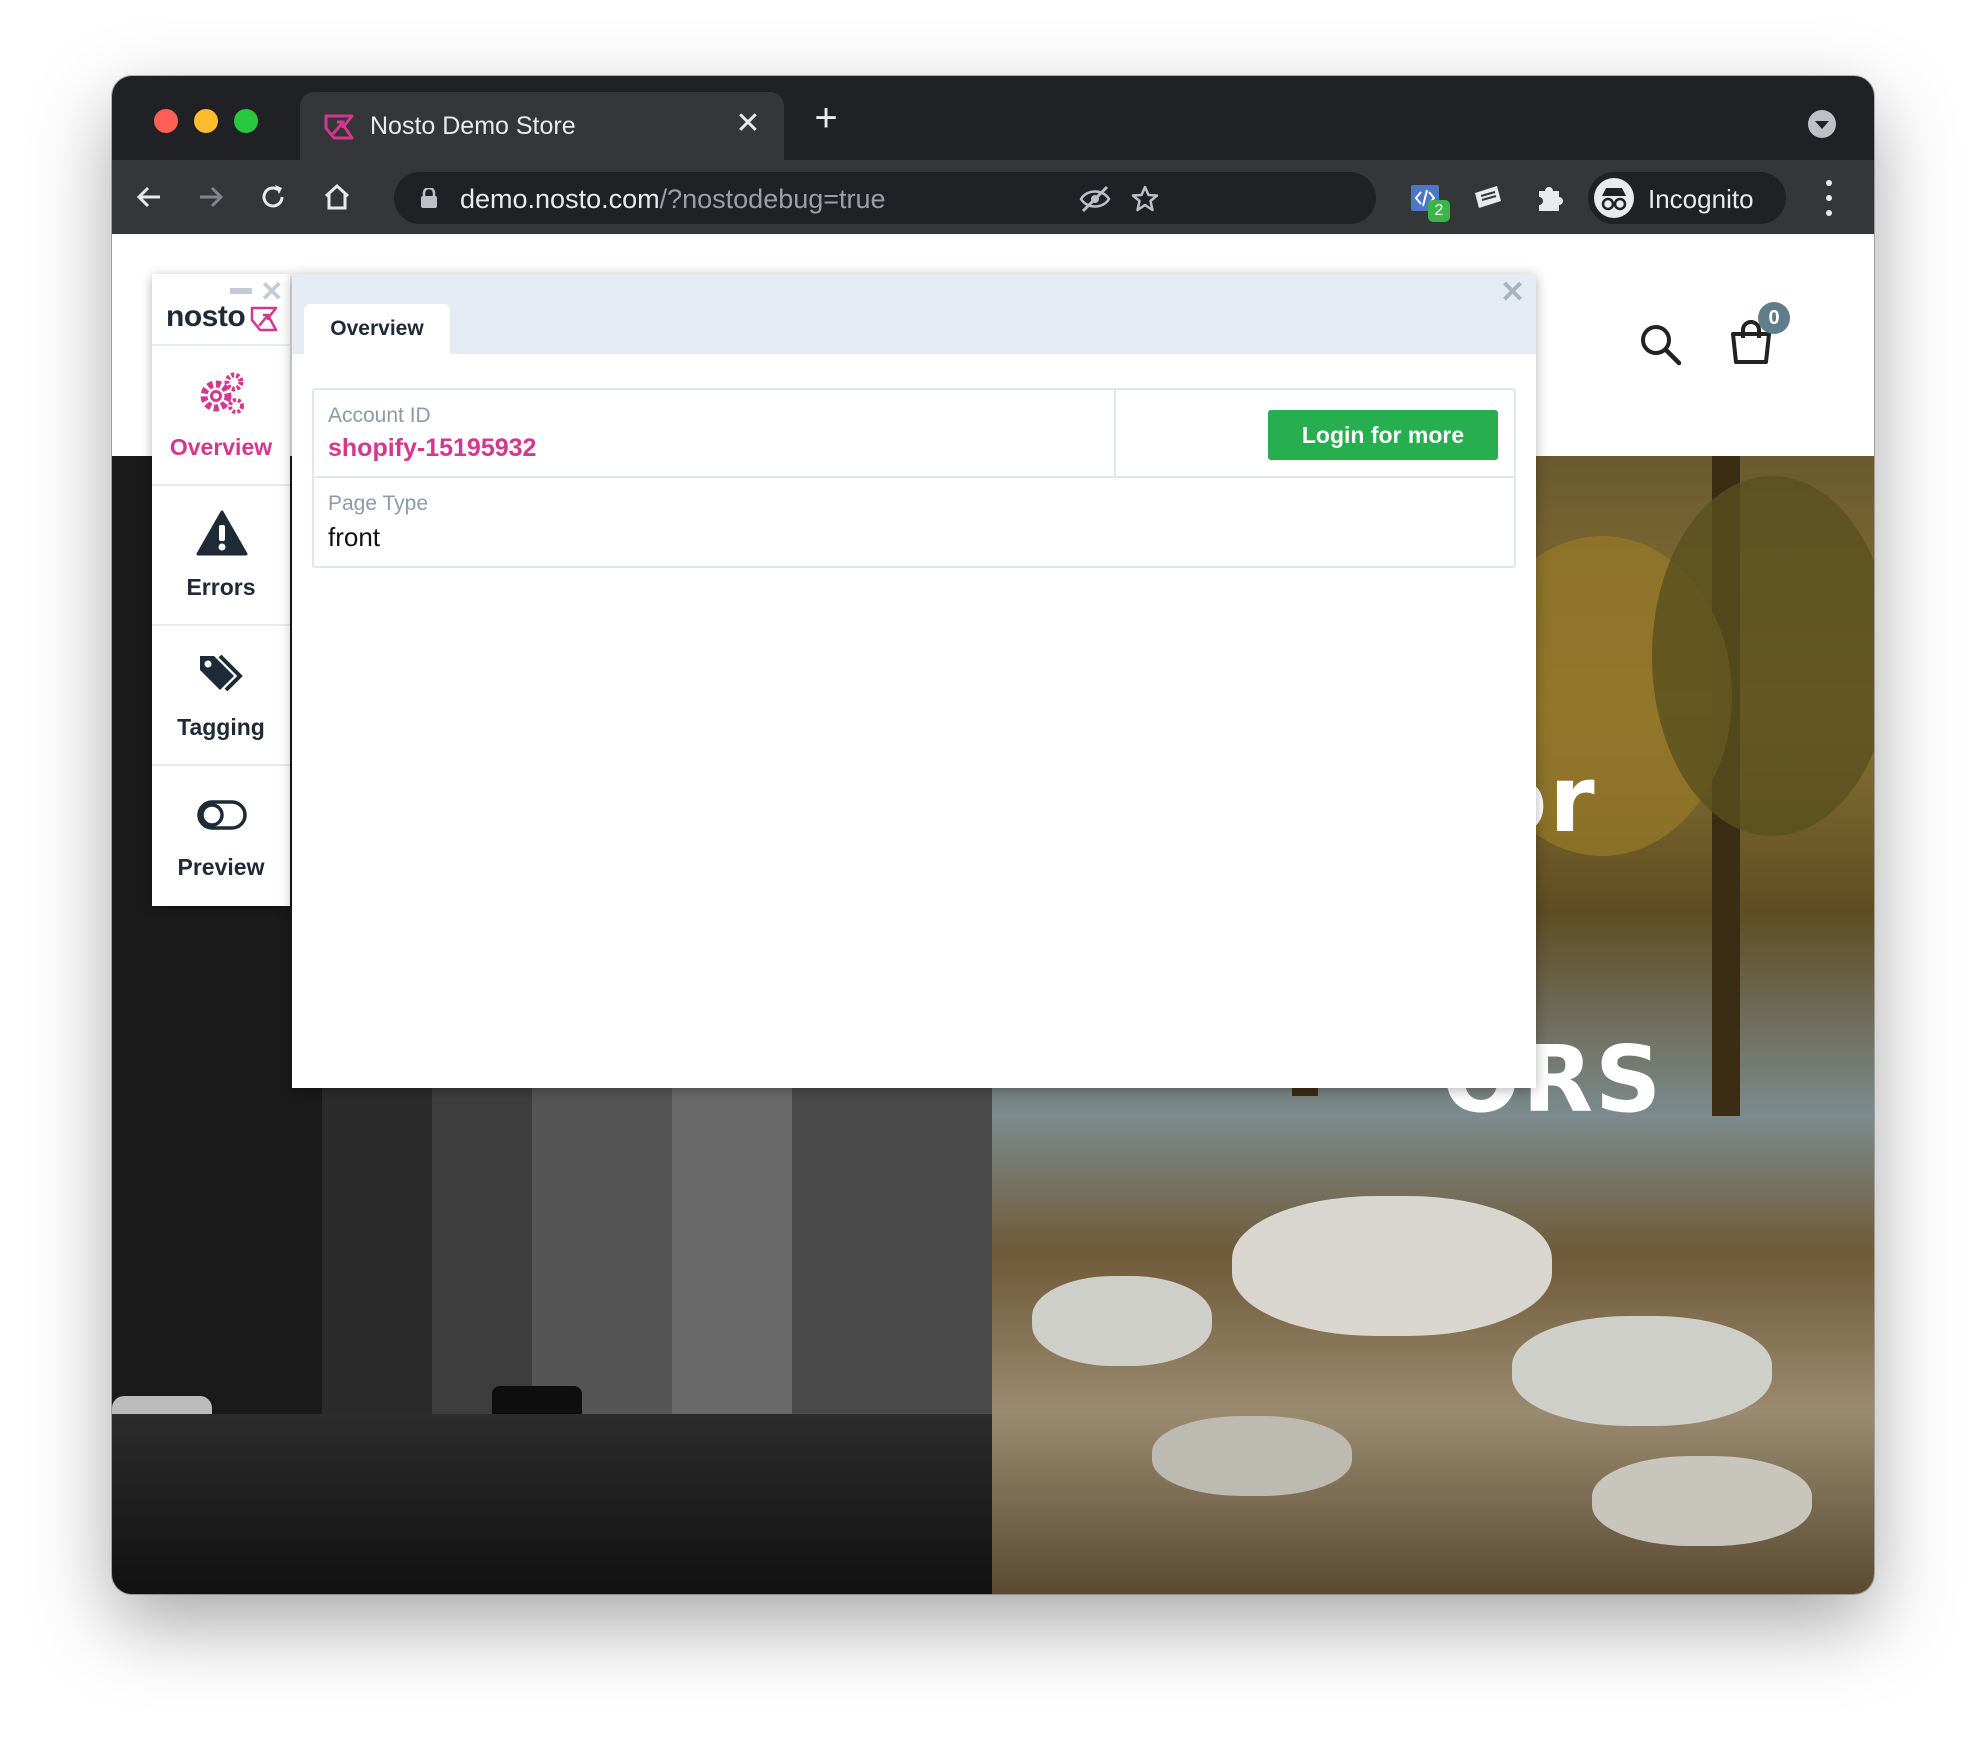  What do you see at coordinates (1145, 199) in the screenshot?
I see `bookmark-star-icon` at bounding box center [1145, 199].